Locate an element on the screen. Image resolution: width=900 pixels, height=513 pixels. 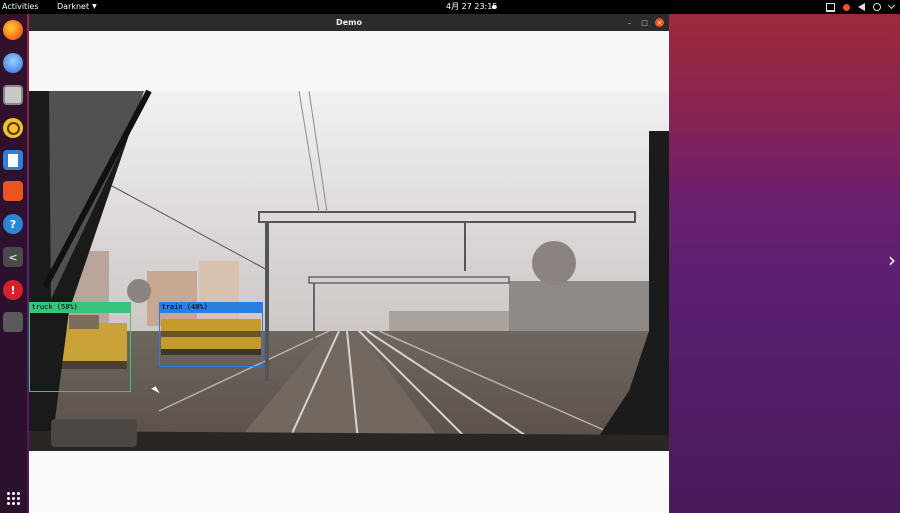
software-icon is located at coordinates (13, 191).